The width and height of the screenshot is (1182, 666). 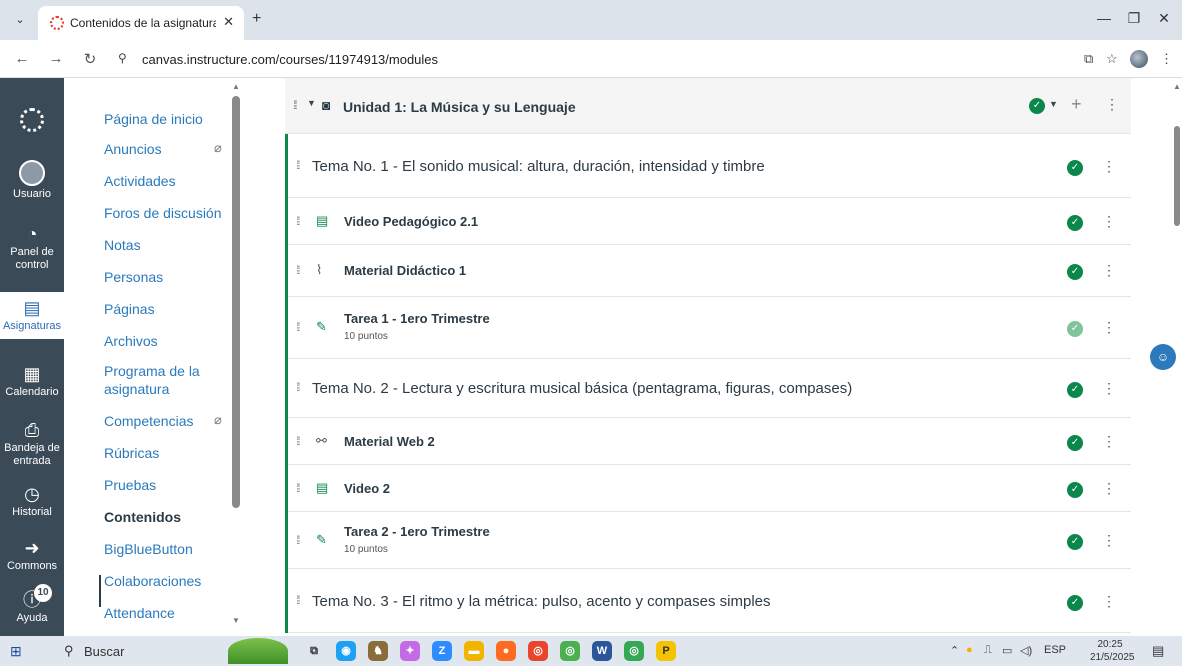 I want to click on volume-icon: ◁), so click(x=1026, y=650).